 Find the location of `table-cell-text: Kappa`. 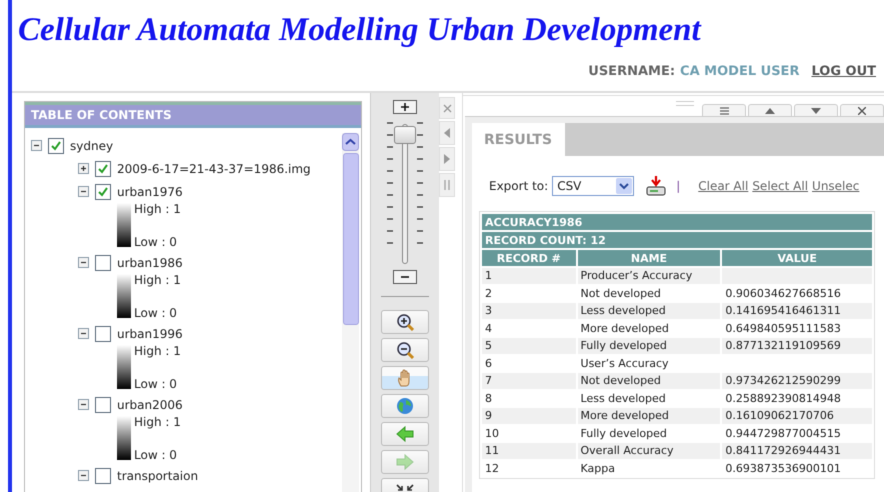

table-cell-text: Kappa is located at coordinates (598, 468).